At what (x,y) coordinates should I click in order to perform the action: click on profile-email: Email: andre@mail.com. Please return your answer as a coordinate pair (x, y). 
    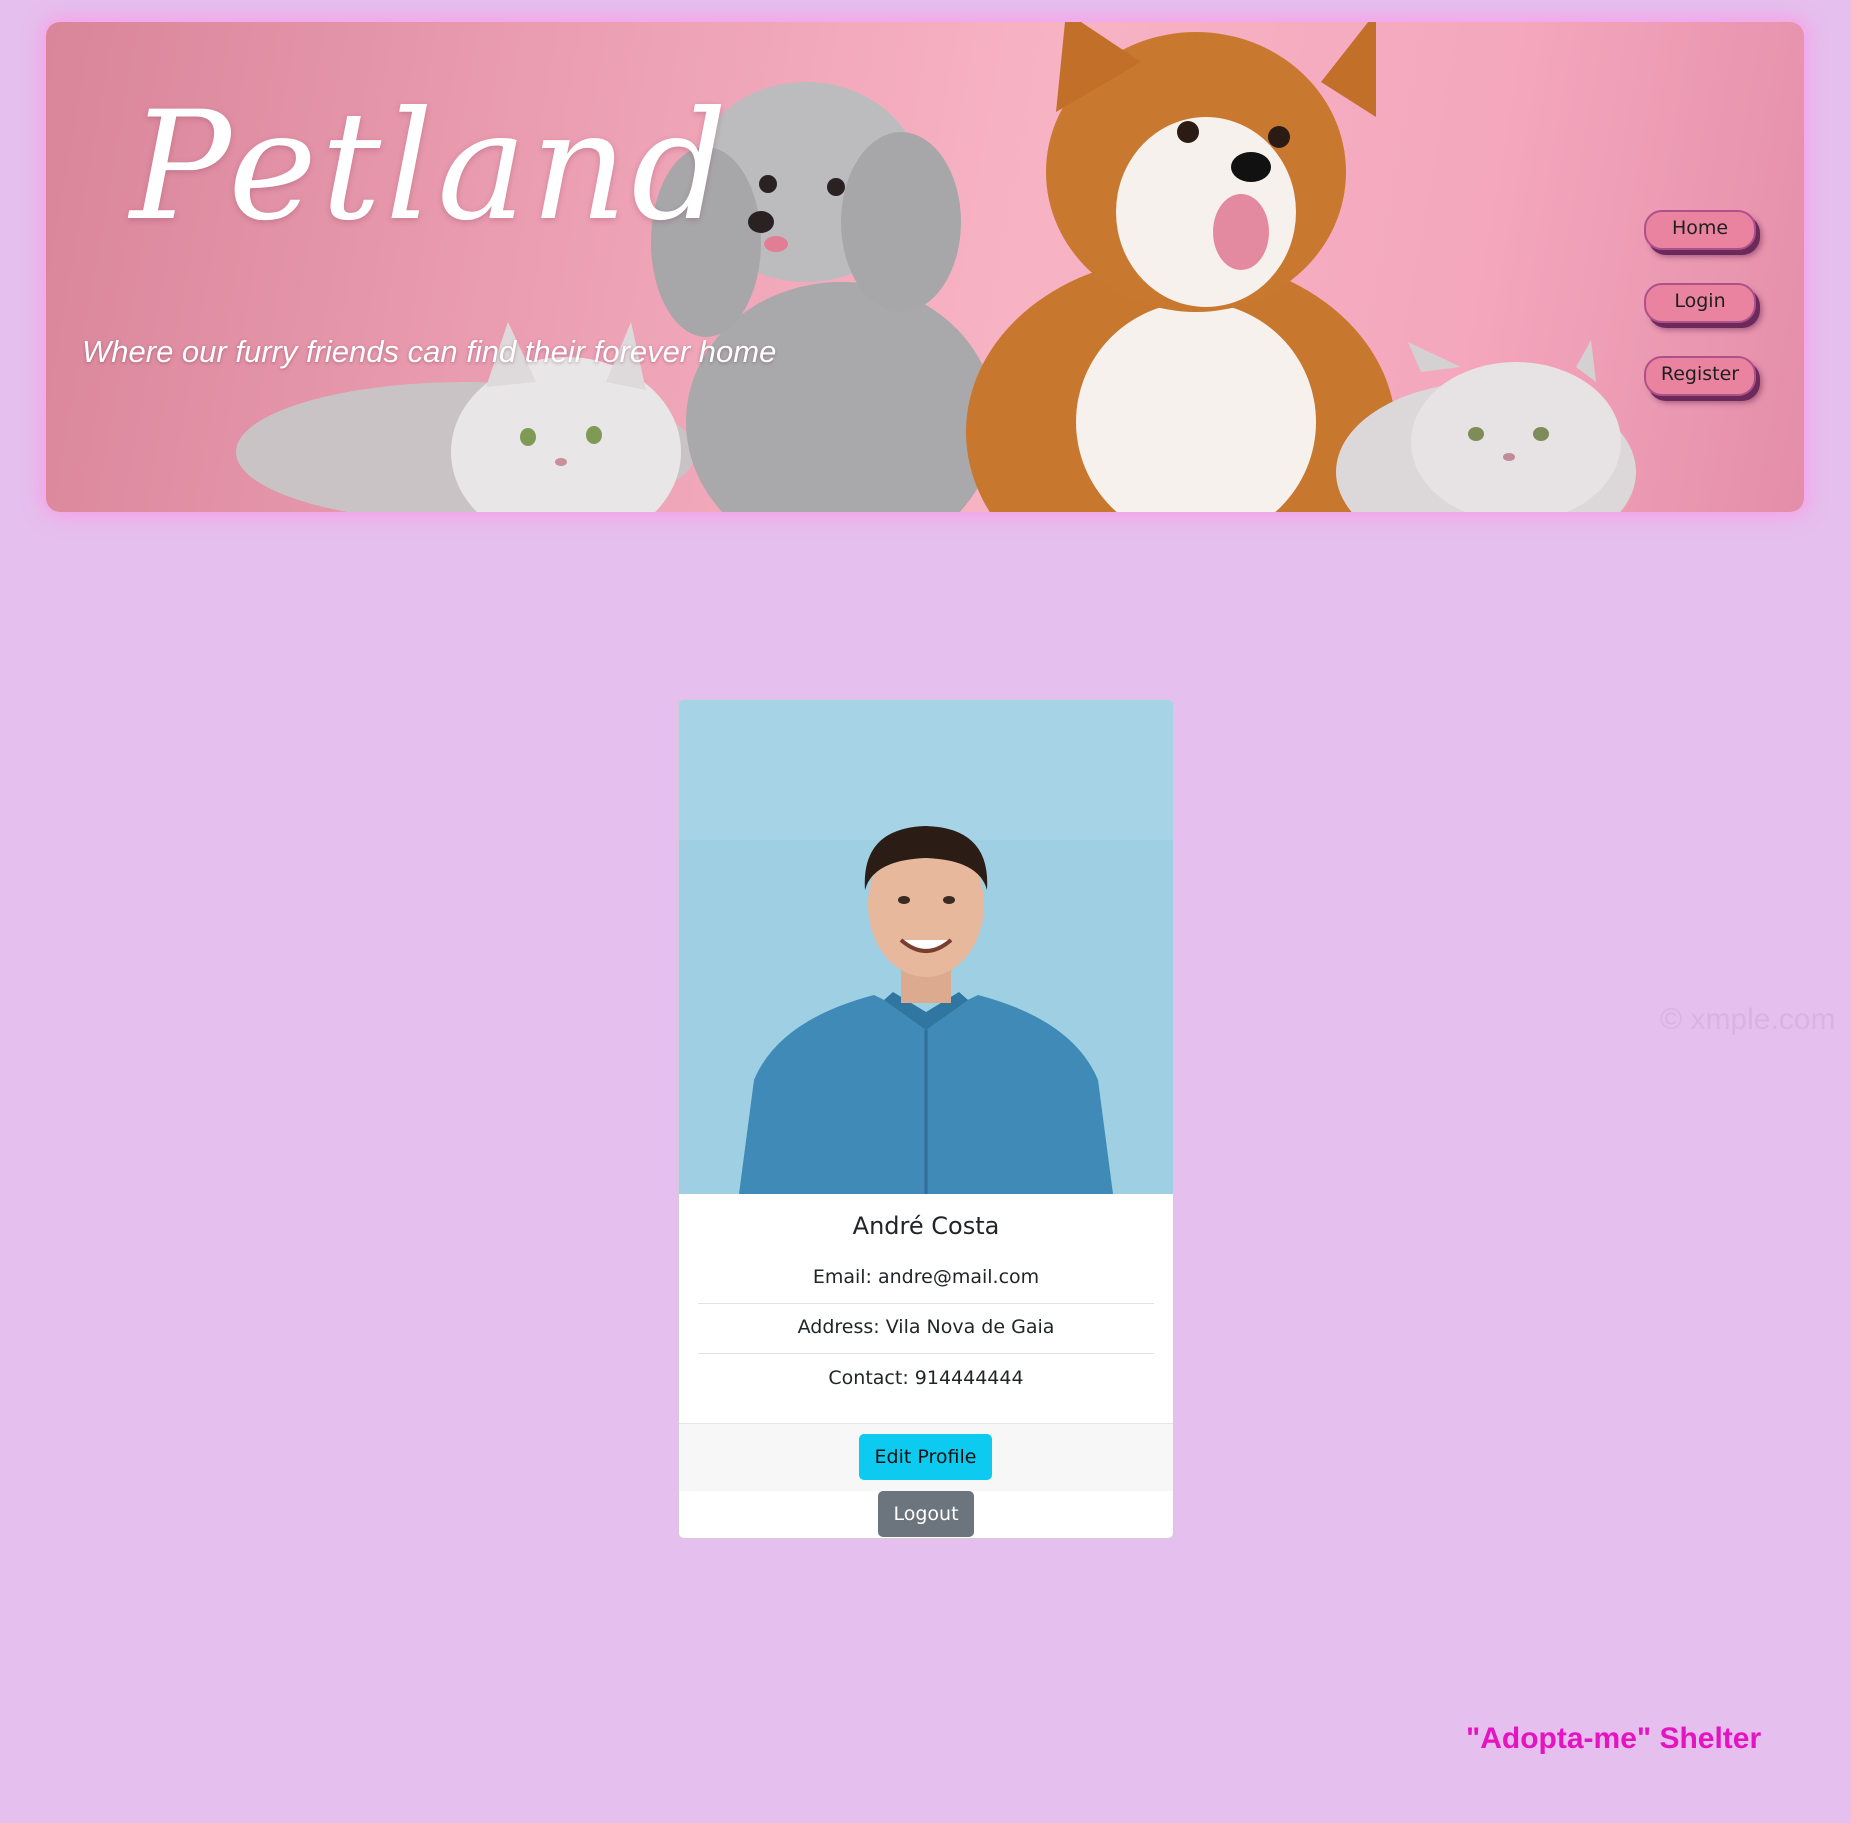
    Looking at the image, I should click on (926, 1277).